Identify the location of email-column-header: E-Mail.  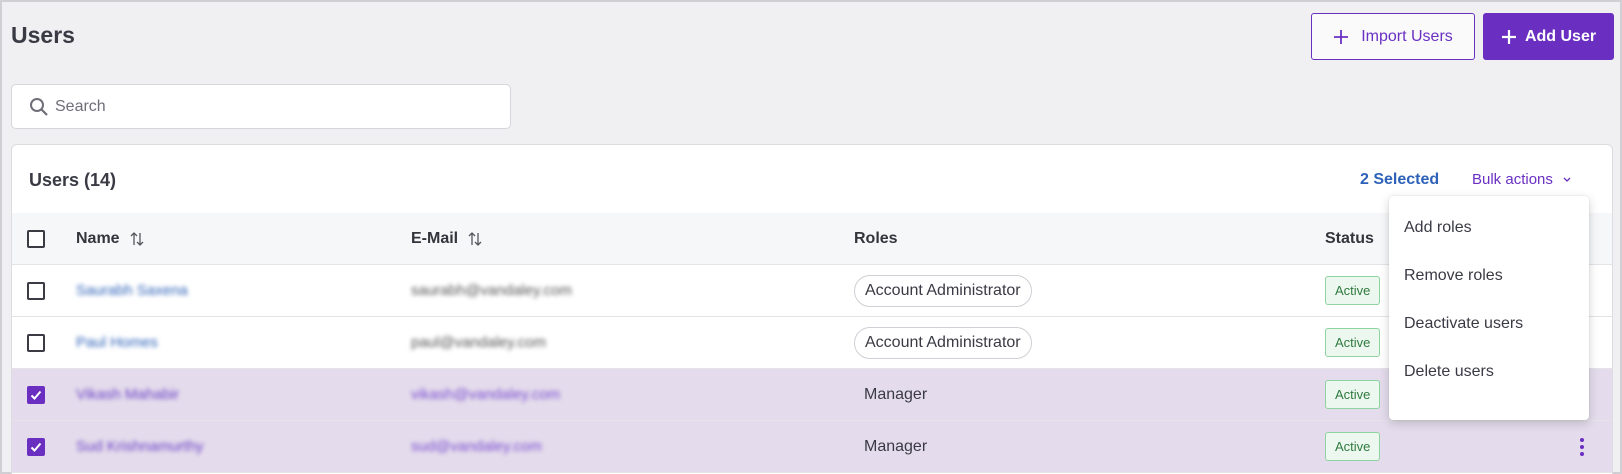
(447, 238).